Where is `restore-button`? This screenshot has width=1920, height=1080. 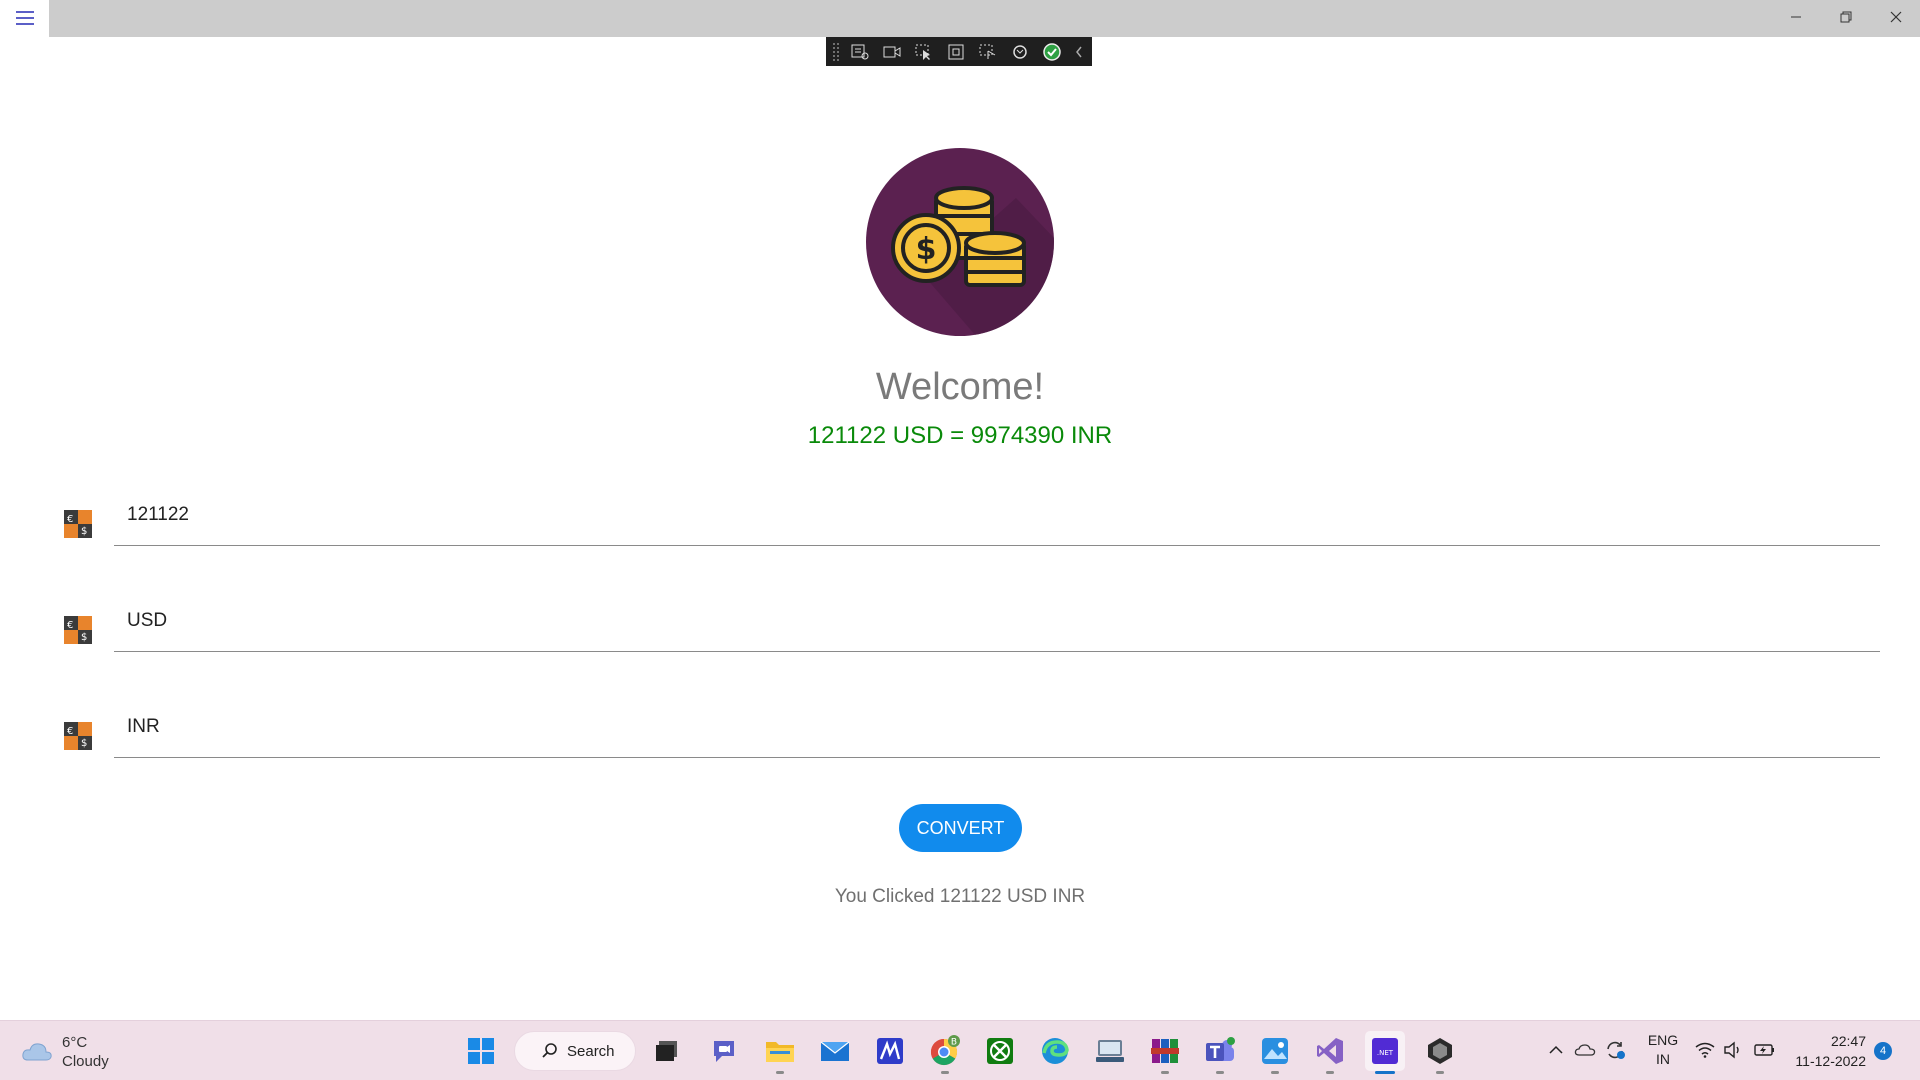
restore-button is located at coordinates (1846, 17).